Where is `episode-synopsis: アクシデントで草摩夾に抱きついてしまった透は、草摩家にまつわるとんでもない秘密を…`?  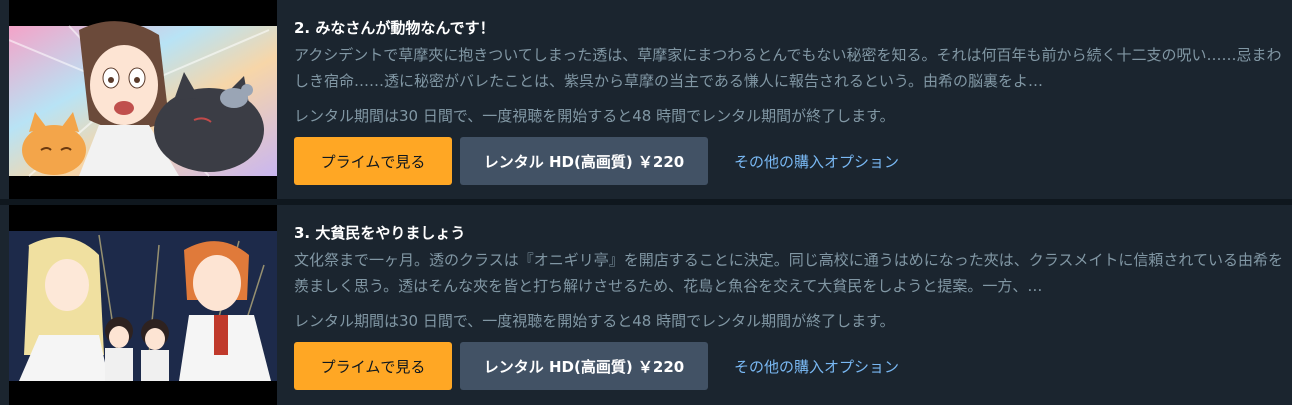 episode-synopsis: アクシデントで草摩夾に抱きついてしまった透は、草摩家にまつわるとんでもない秘密を… is located at coordinates (788, 68).